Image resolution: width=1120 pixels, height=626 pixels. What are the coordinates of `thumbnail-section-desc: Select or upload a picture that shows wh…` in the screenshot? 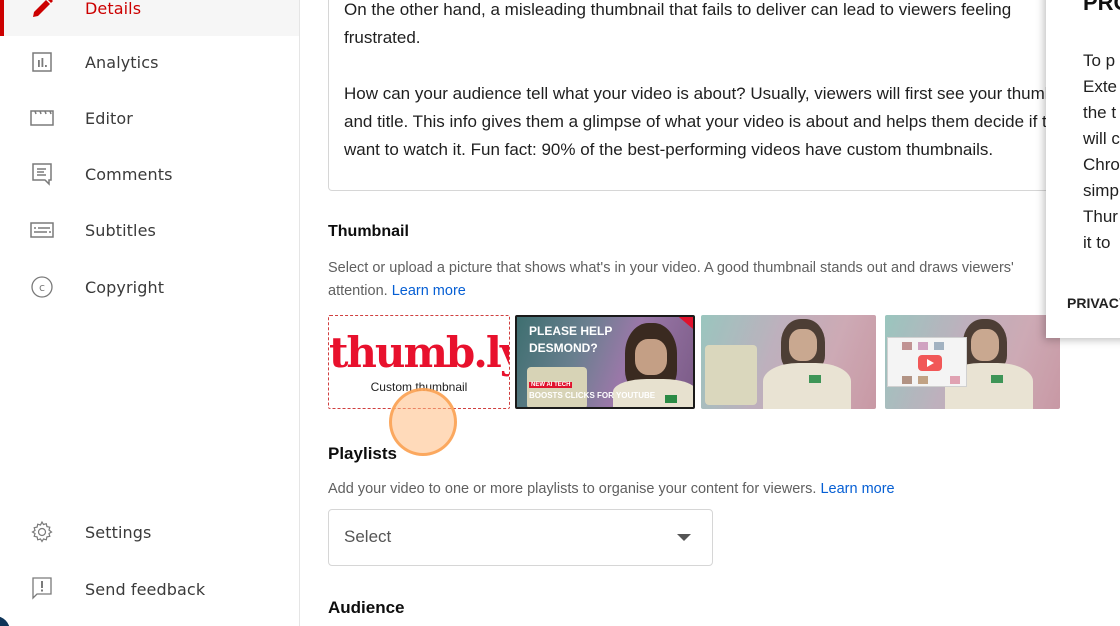 It's located at (688, 280).